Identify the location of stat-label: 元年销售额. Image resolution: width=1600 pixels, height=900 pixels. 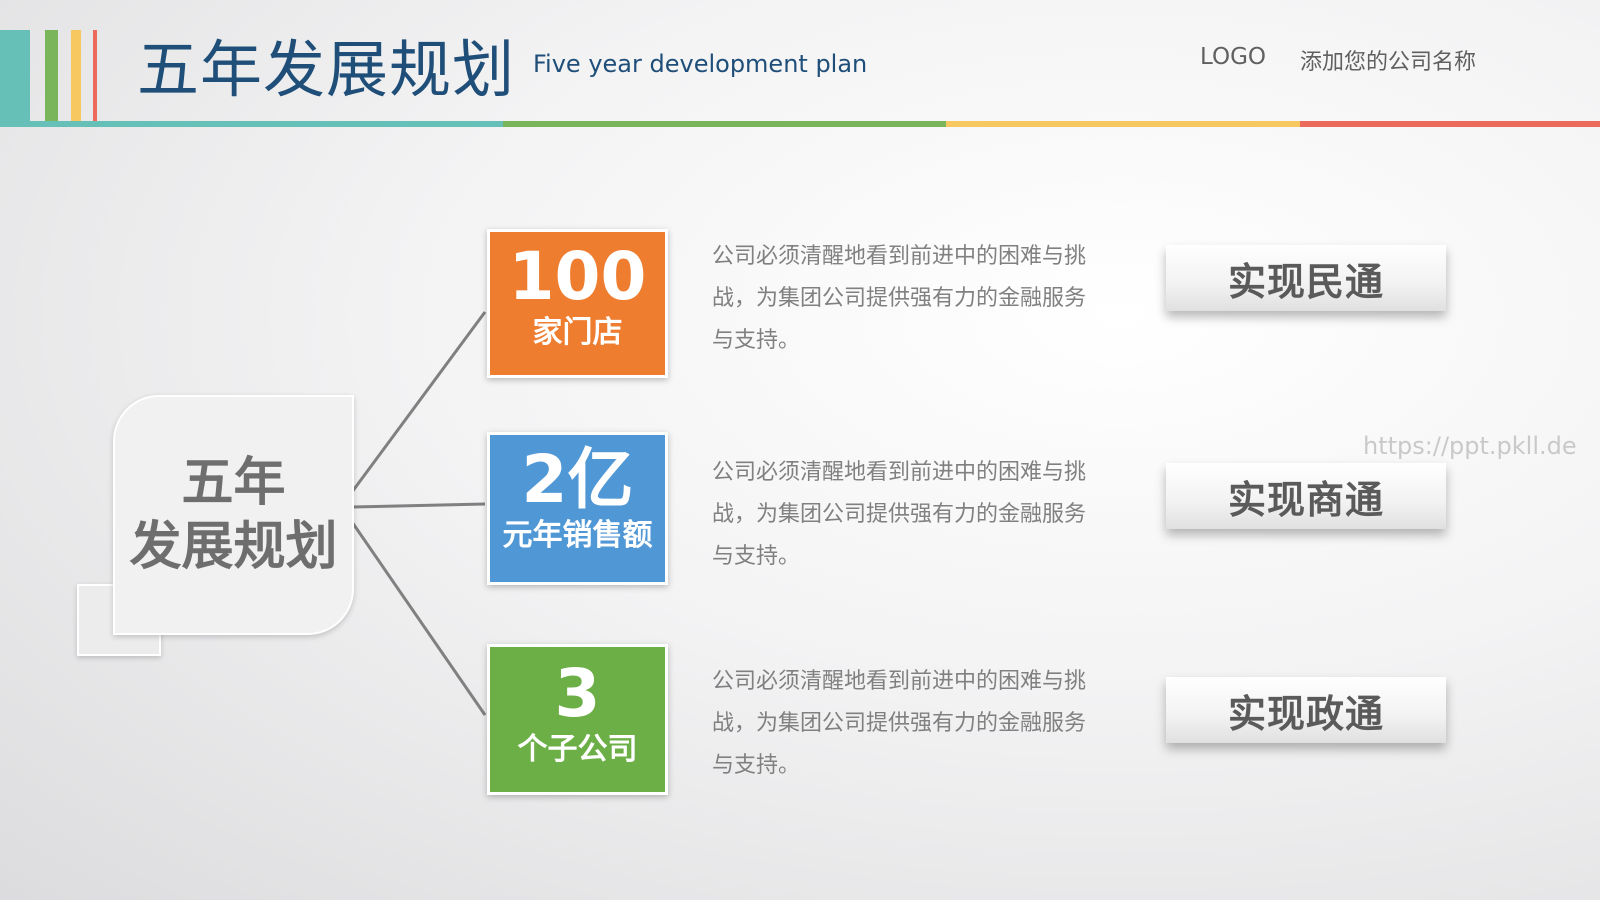
(577, 535).